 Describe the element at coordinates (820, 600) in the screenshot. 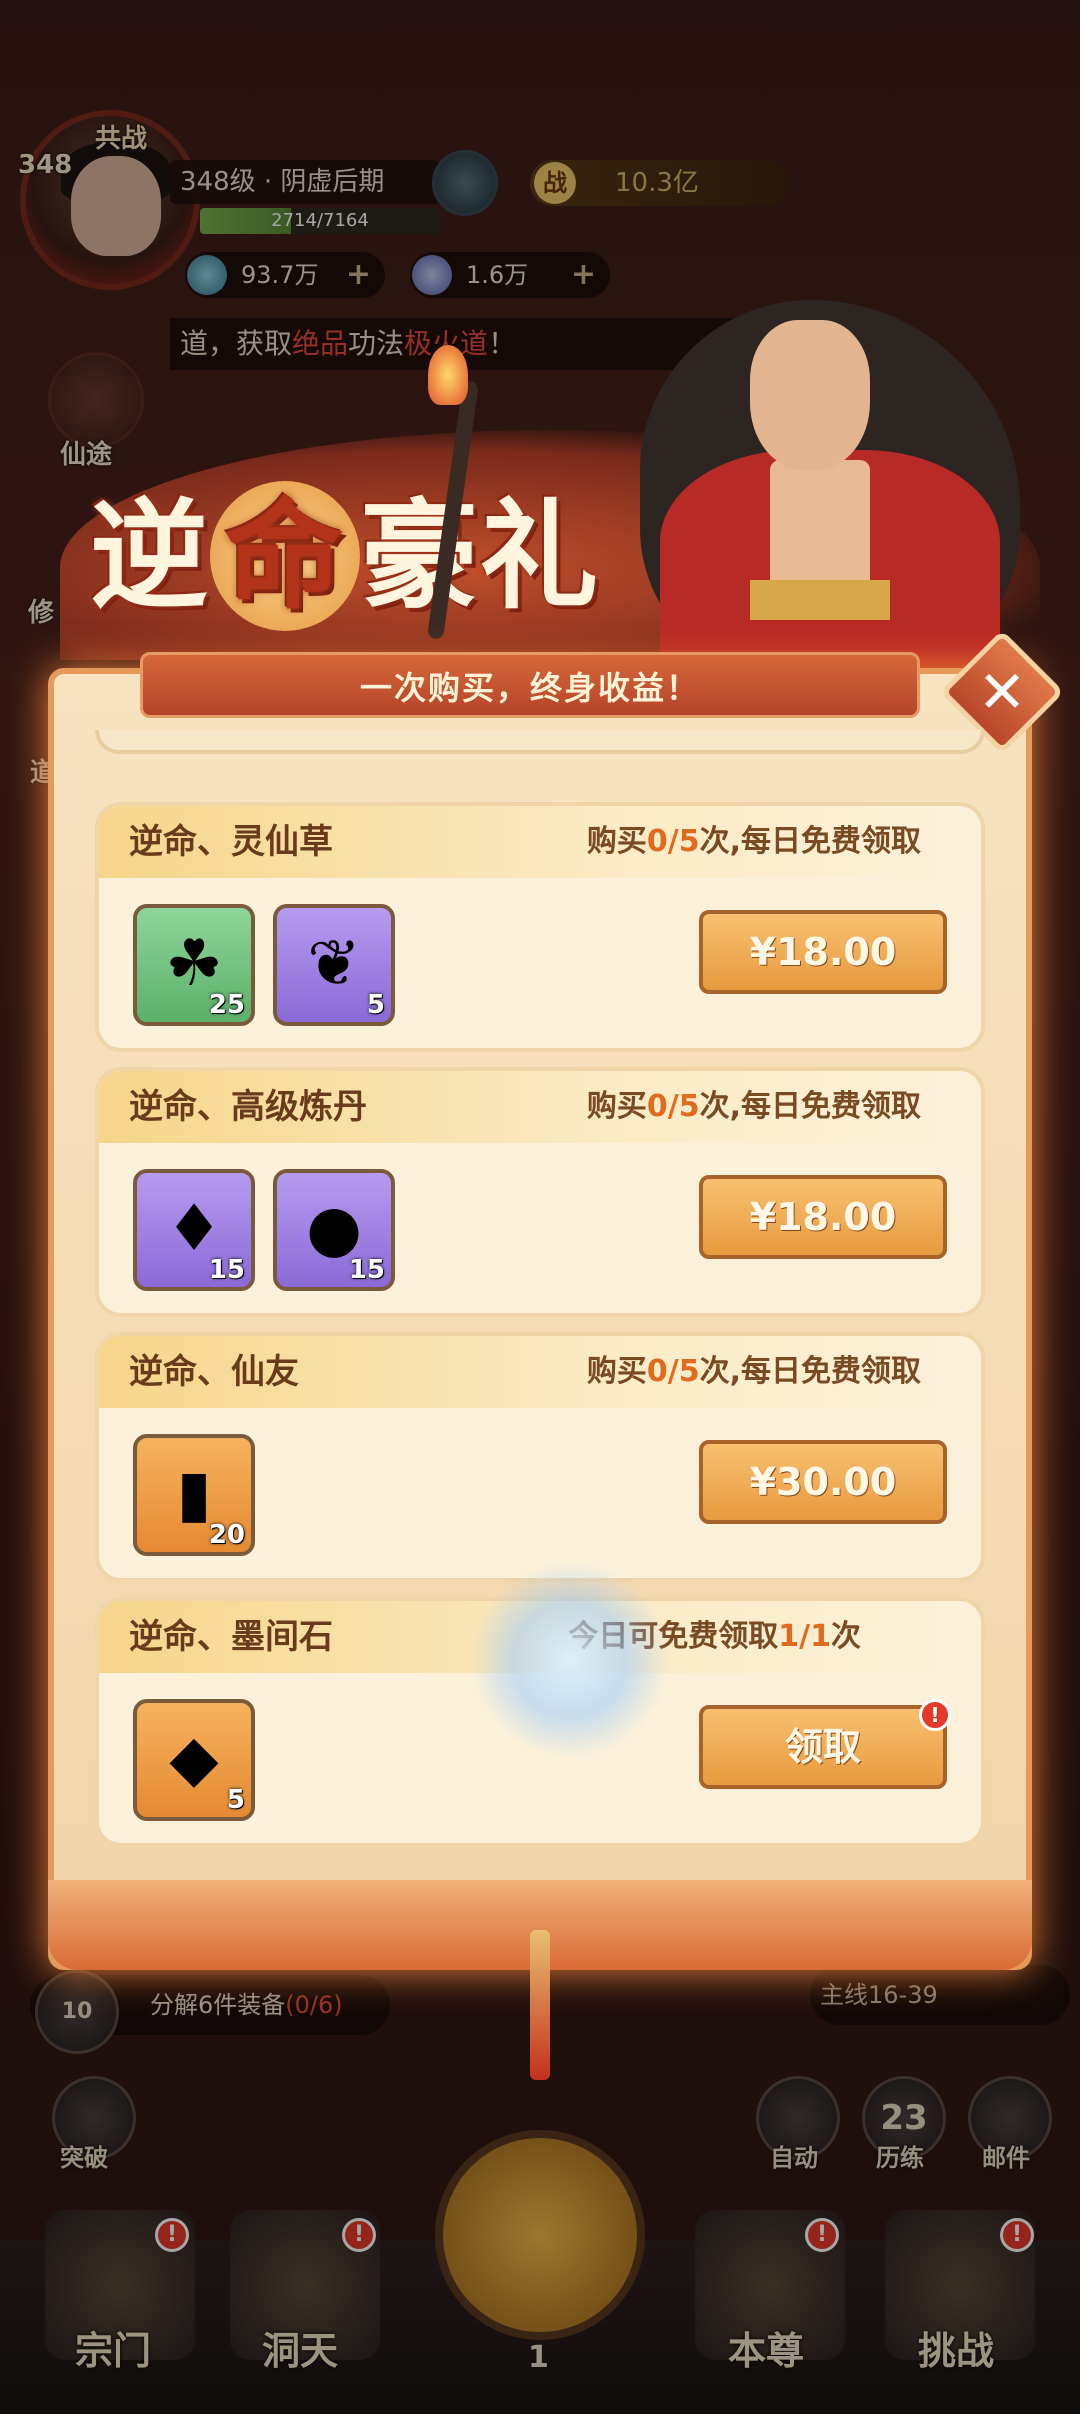

I see `hero-belt` at that location.